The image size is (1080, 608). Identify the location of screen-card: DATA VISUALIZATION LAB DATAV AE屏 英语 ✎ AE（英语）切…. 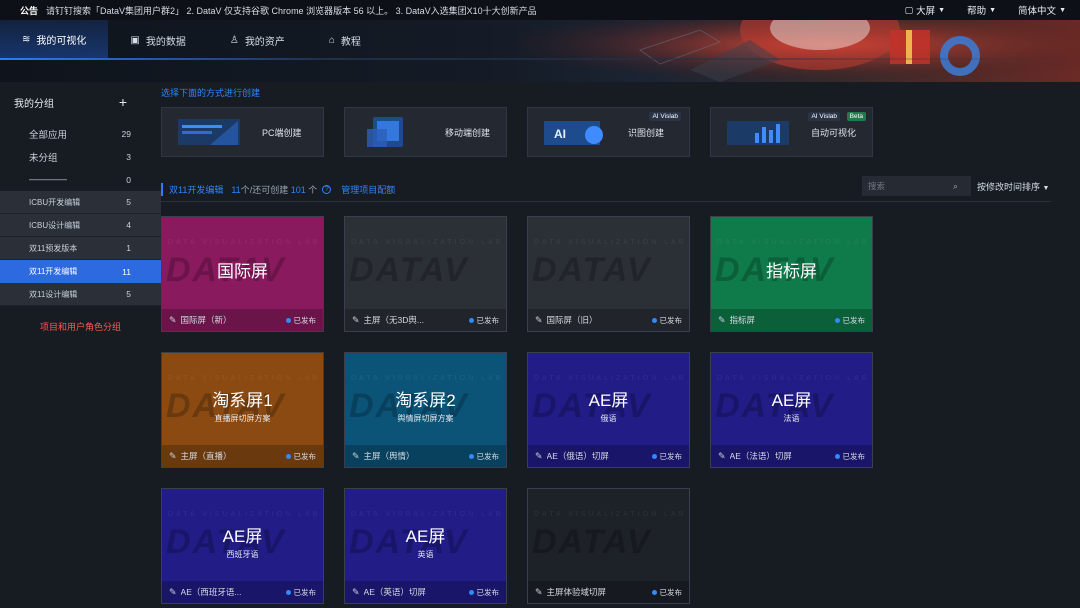
(425, 546).